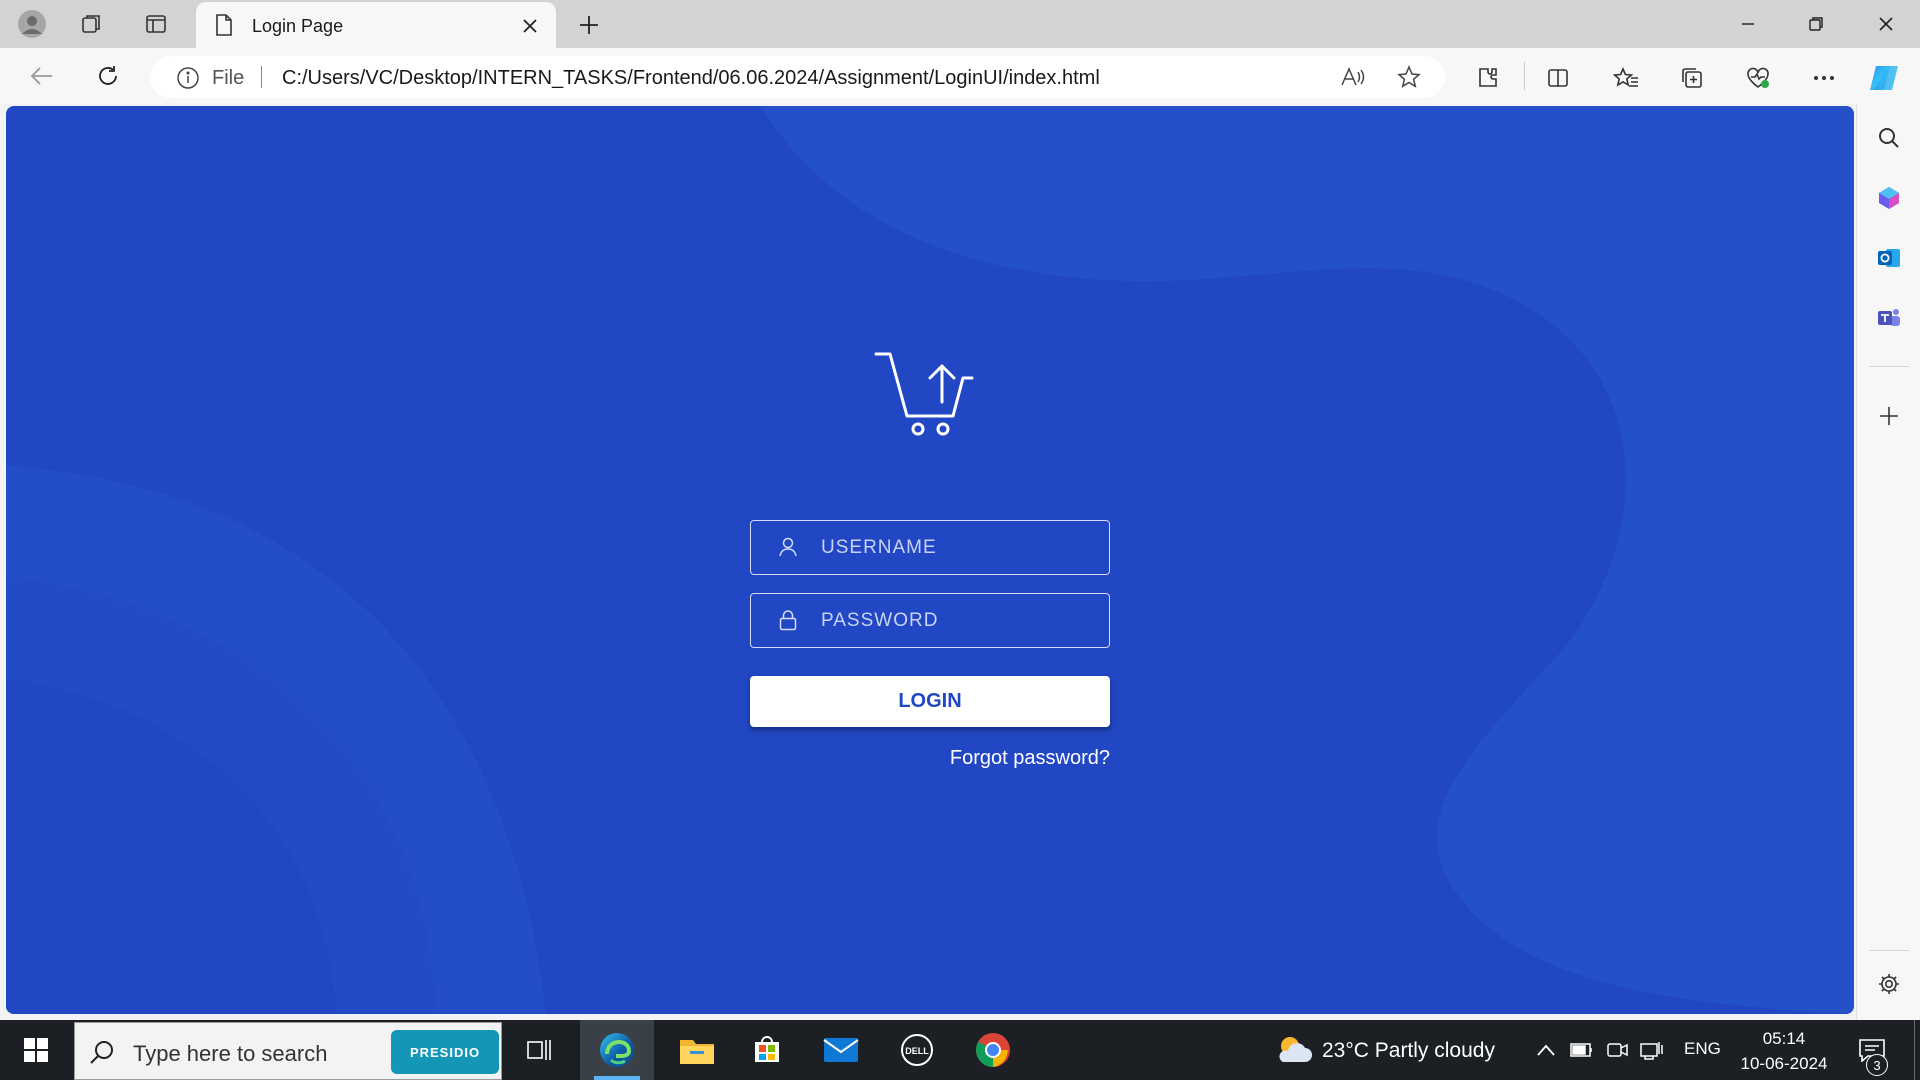  Describe the element at coordinates (788, 622) in the screenshot. I see `lock-icon` at that location.